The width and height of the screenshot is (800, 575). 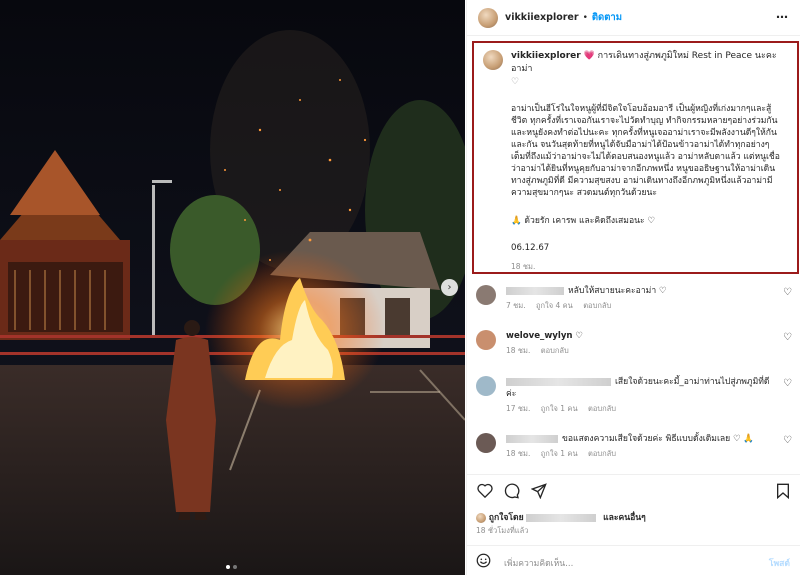 What do you see at coordinates (530, 248) in the screenshot?
I see `caption-date: 06.12.67` at bounding box center [530, 248].